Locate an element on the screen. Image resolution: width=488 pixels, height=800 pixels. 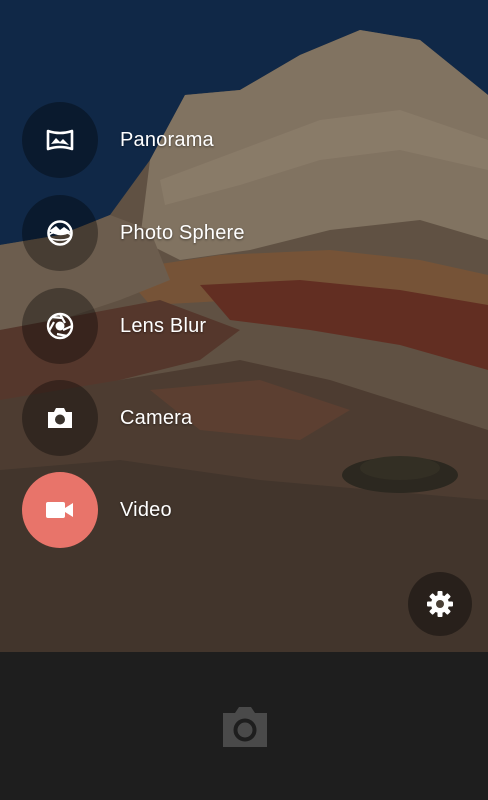
panorama-button is located at coordinates (60, 140).